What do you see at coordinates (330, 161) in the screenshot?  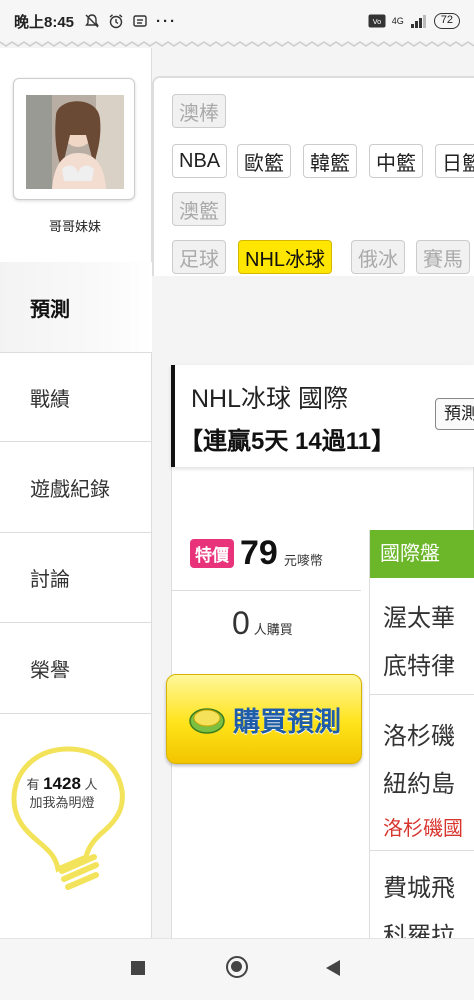 I see `tab-korea-basketball: 韓籃` at bounding box center [330, 161].